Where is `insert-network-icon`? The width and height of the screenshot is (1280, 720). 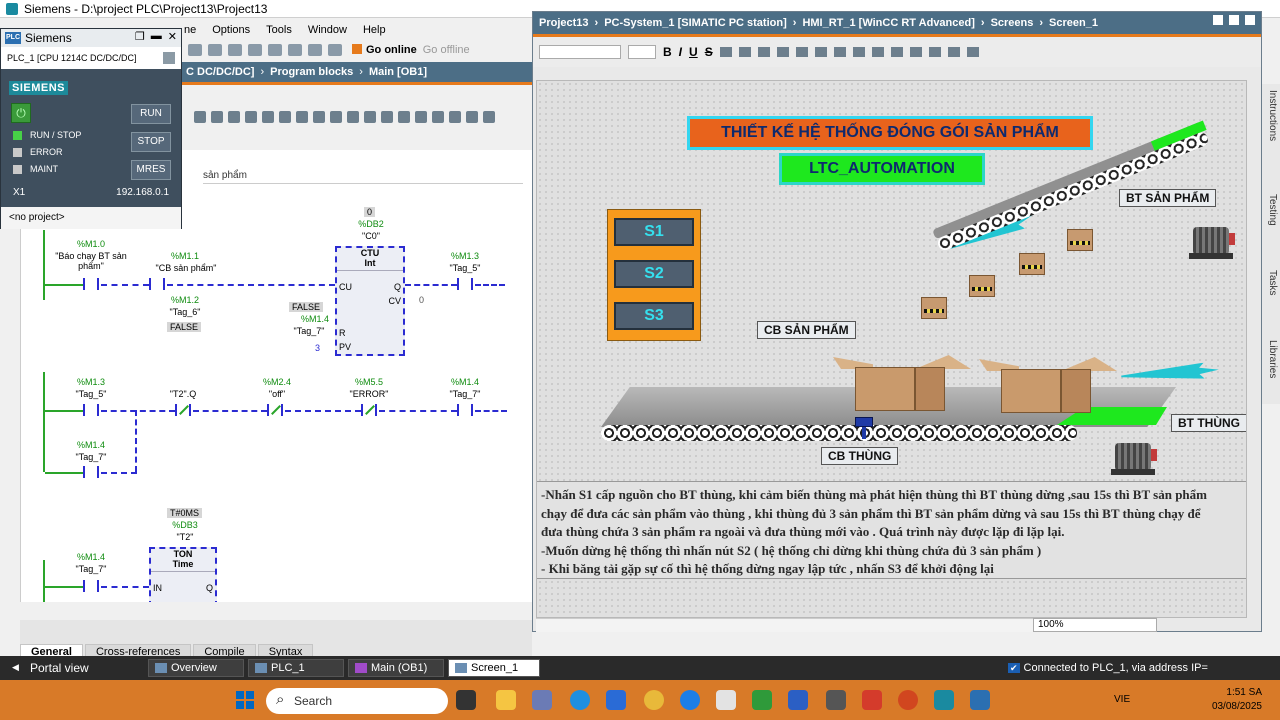
insert-network-icon is located at coordinates (200, 117).